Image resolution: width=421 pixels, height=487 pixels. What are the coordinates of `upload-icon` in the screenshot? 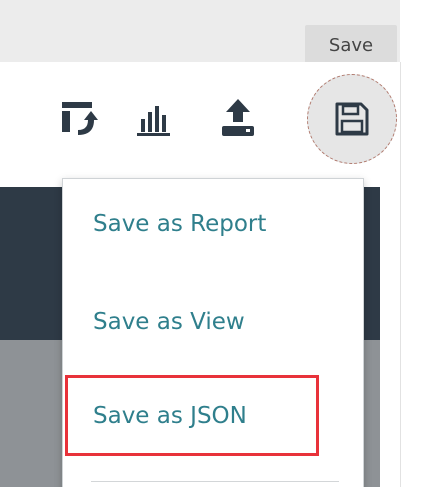 It's located at (238, 118).